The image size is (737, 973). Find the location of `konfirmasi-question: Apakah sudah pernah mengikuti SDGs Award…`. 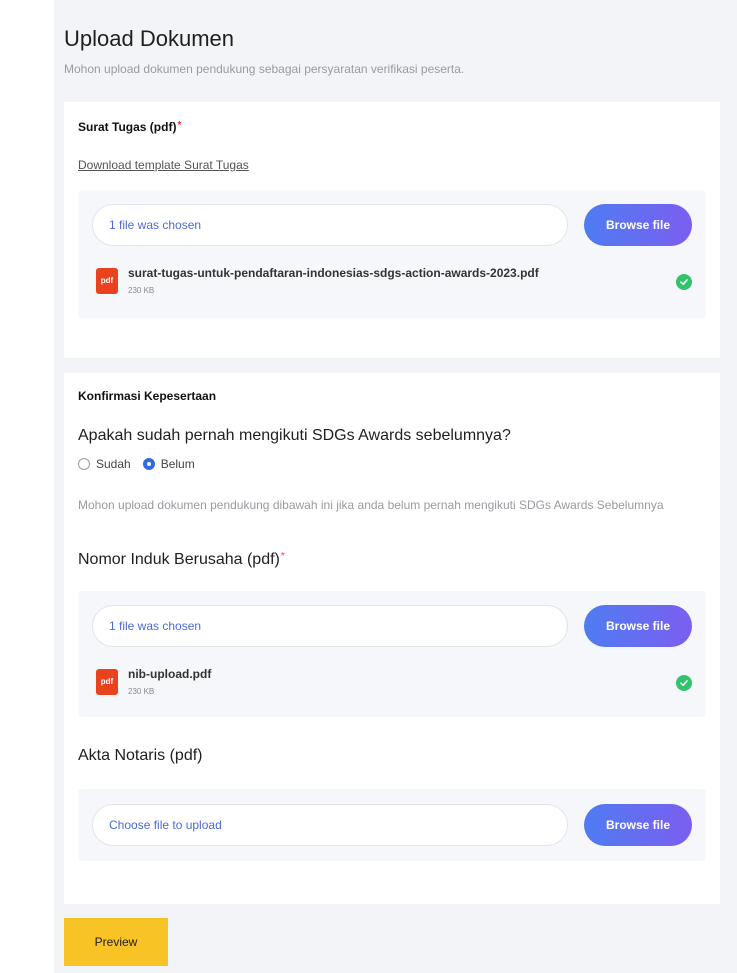

konfirmasi-question: Apakah sudah pernah mengikuti SDGs Award… is located at coordinates (294, 435).